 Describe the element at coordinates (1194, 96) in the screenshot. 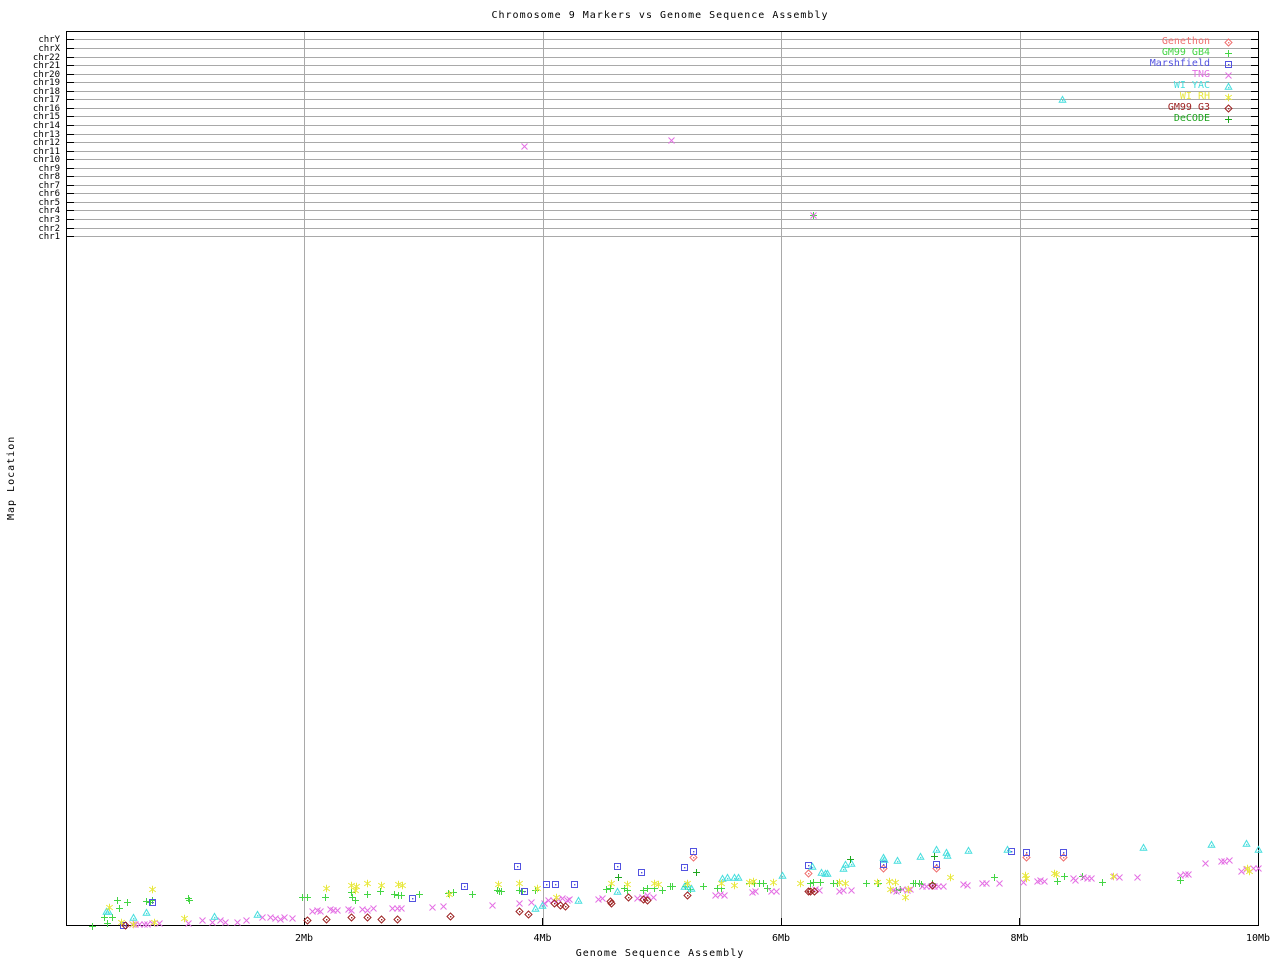

I see `legend-item: WI RH` at that location.